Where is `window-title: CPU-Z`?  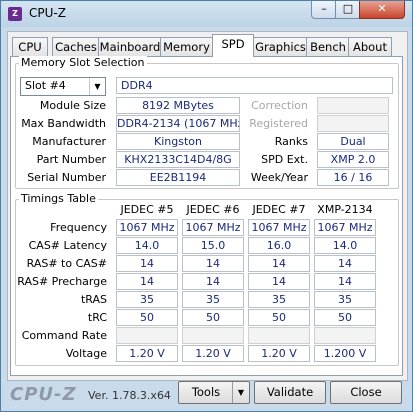
window-title: CPU-Z is located at coordinates (47, 13).